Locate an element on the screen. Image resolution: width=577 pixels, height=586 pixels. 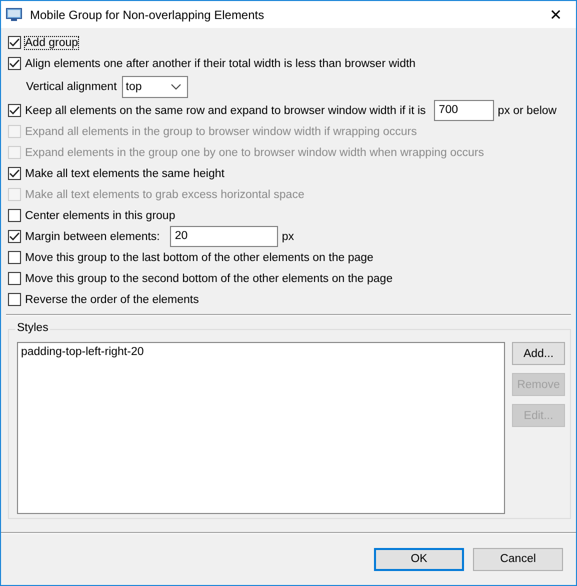
number-field: 700 is located at coordinates (464, 110).